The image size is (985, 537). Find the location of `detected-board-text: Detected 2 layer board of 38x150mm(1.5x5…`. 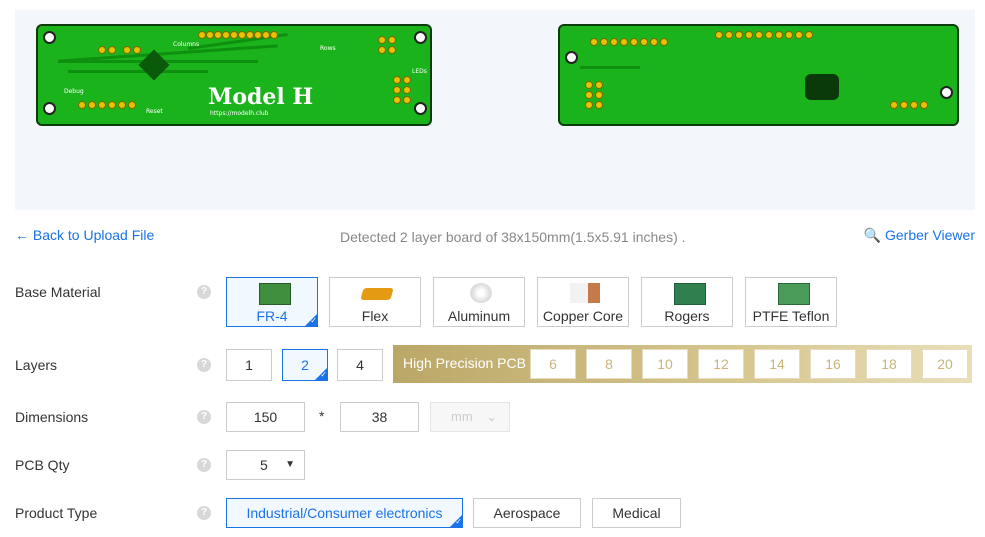

detected-board-text: Detected 2 layer board of 38x150mm(1.5x5… is located at coordinates (513, 237).